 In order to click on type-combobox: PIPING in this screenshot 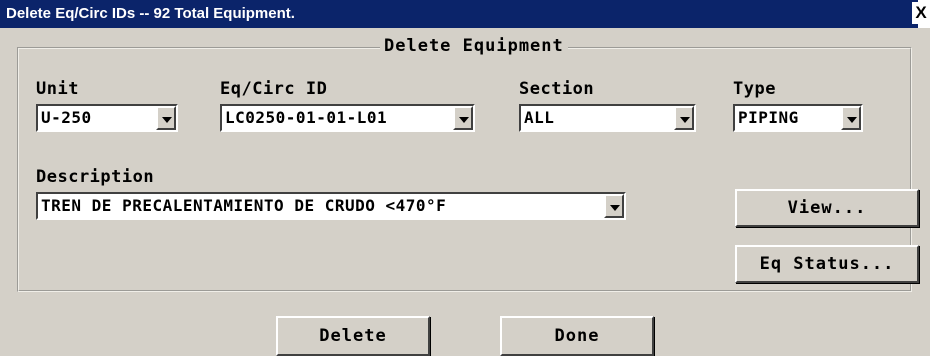, I will do `click(798, 118)`.